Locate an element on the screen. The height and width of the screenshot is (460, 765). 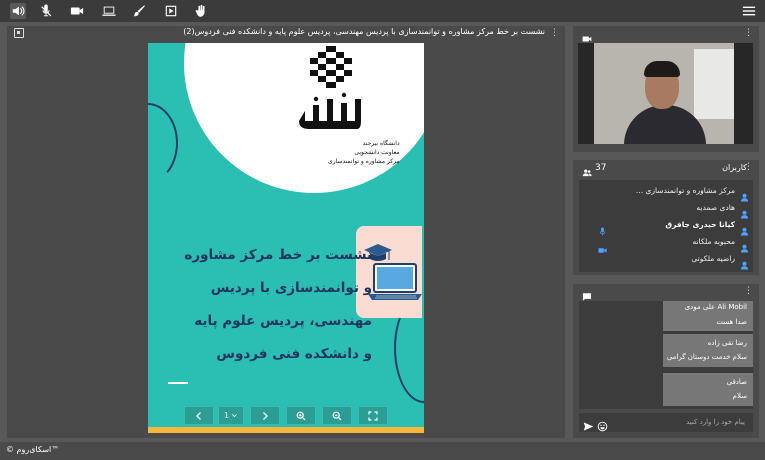
speaker-icon is located at coordinates (18, 11).